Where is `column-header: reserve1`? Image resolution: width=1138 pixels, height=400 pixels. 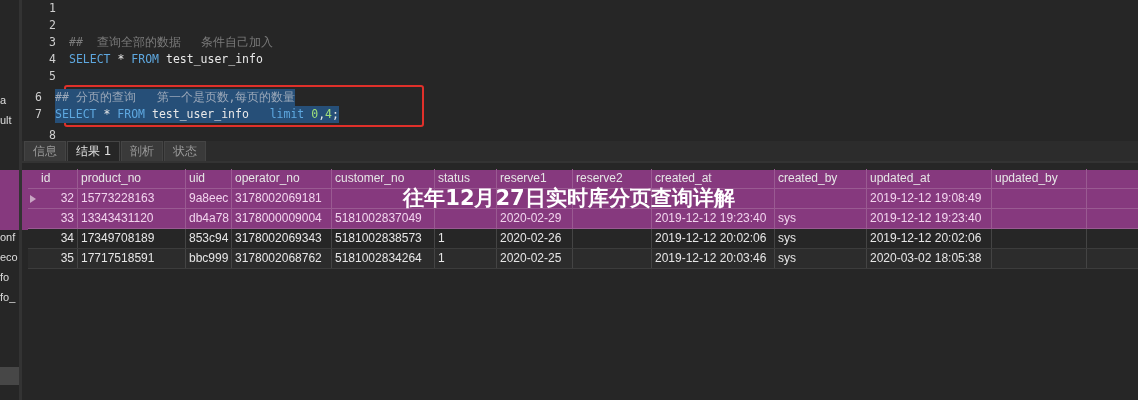 column-header: reserve1 is located at coordinates (523, 178).